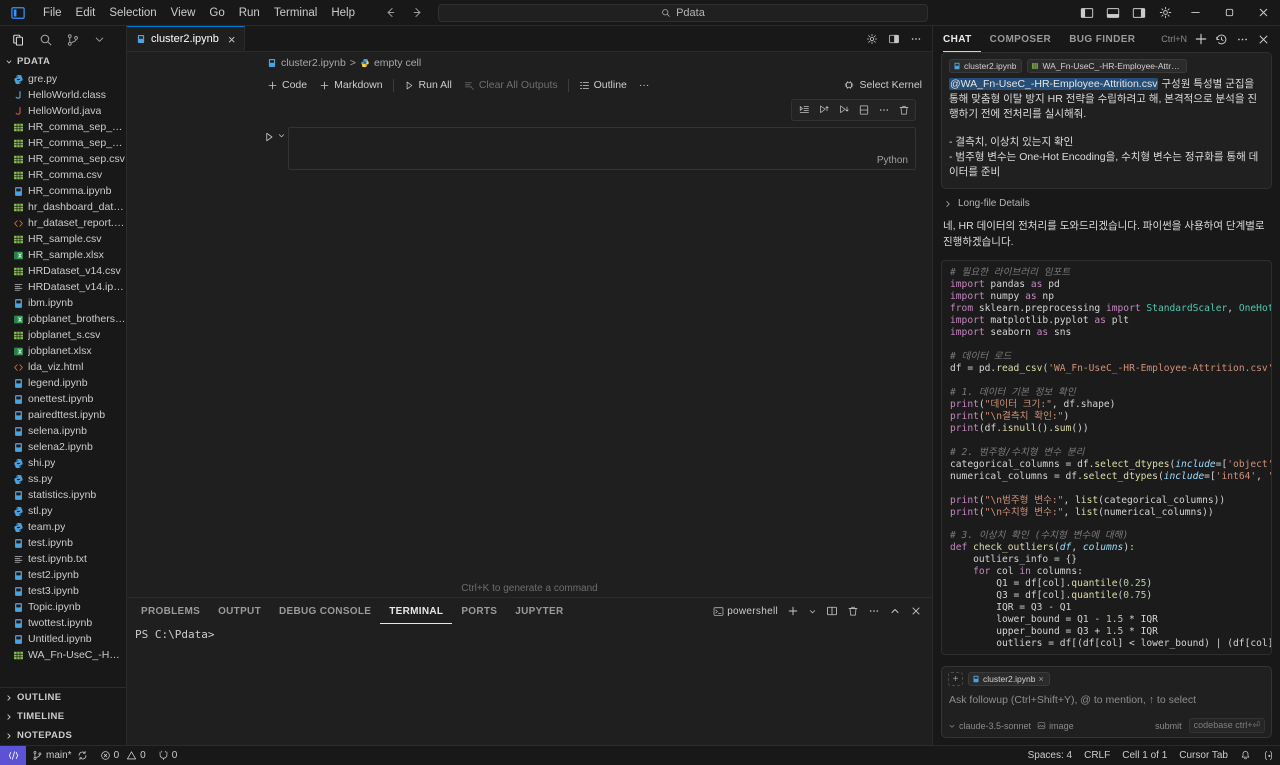 This screenshot has height=765, width=1280. I want to click on context-chip: cluster2.ipynb, so click(986, 66).